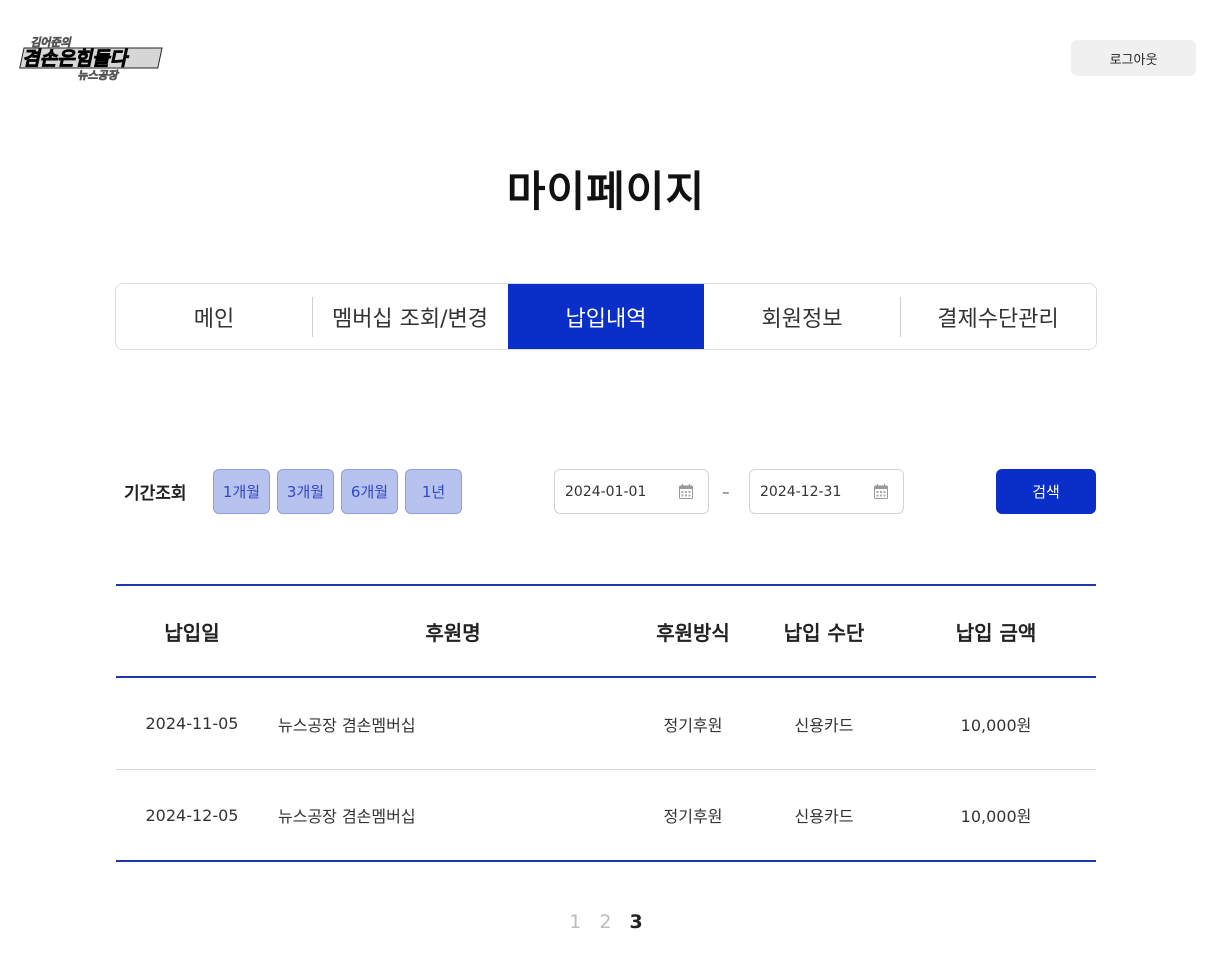 The image size is (1212, 955). I want to click on tab-membership: 멤버십 조회/변경, so click(410, 316).